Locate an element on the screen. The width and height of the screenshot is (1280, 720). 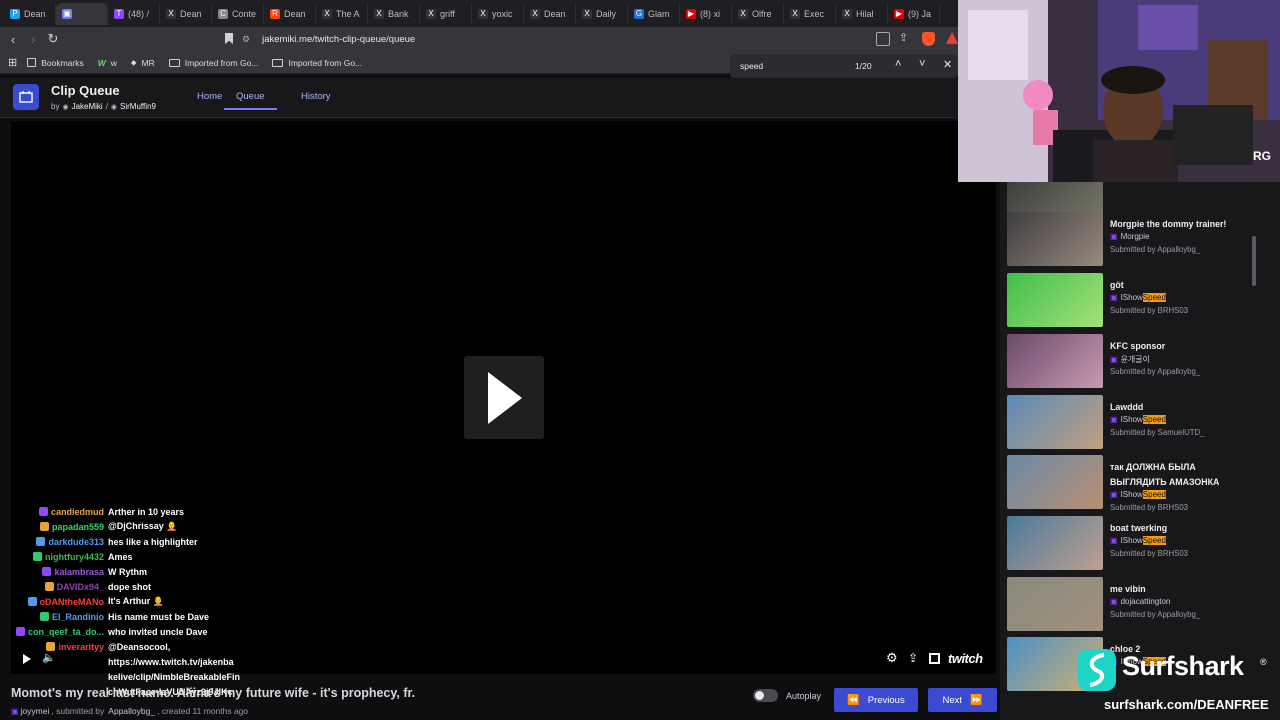
browser-tab: X Exec is located at coordinates (810, 13).